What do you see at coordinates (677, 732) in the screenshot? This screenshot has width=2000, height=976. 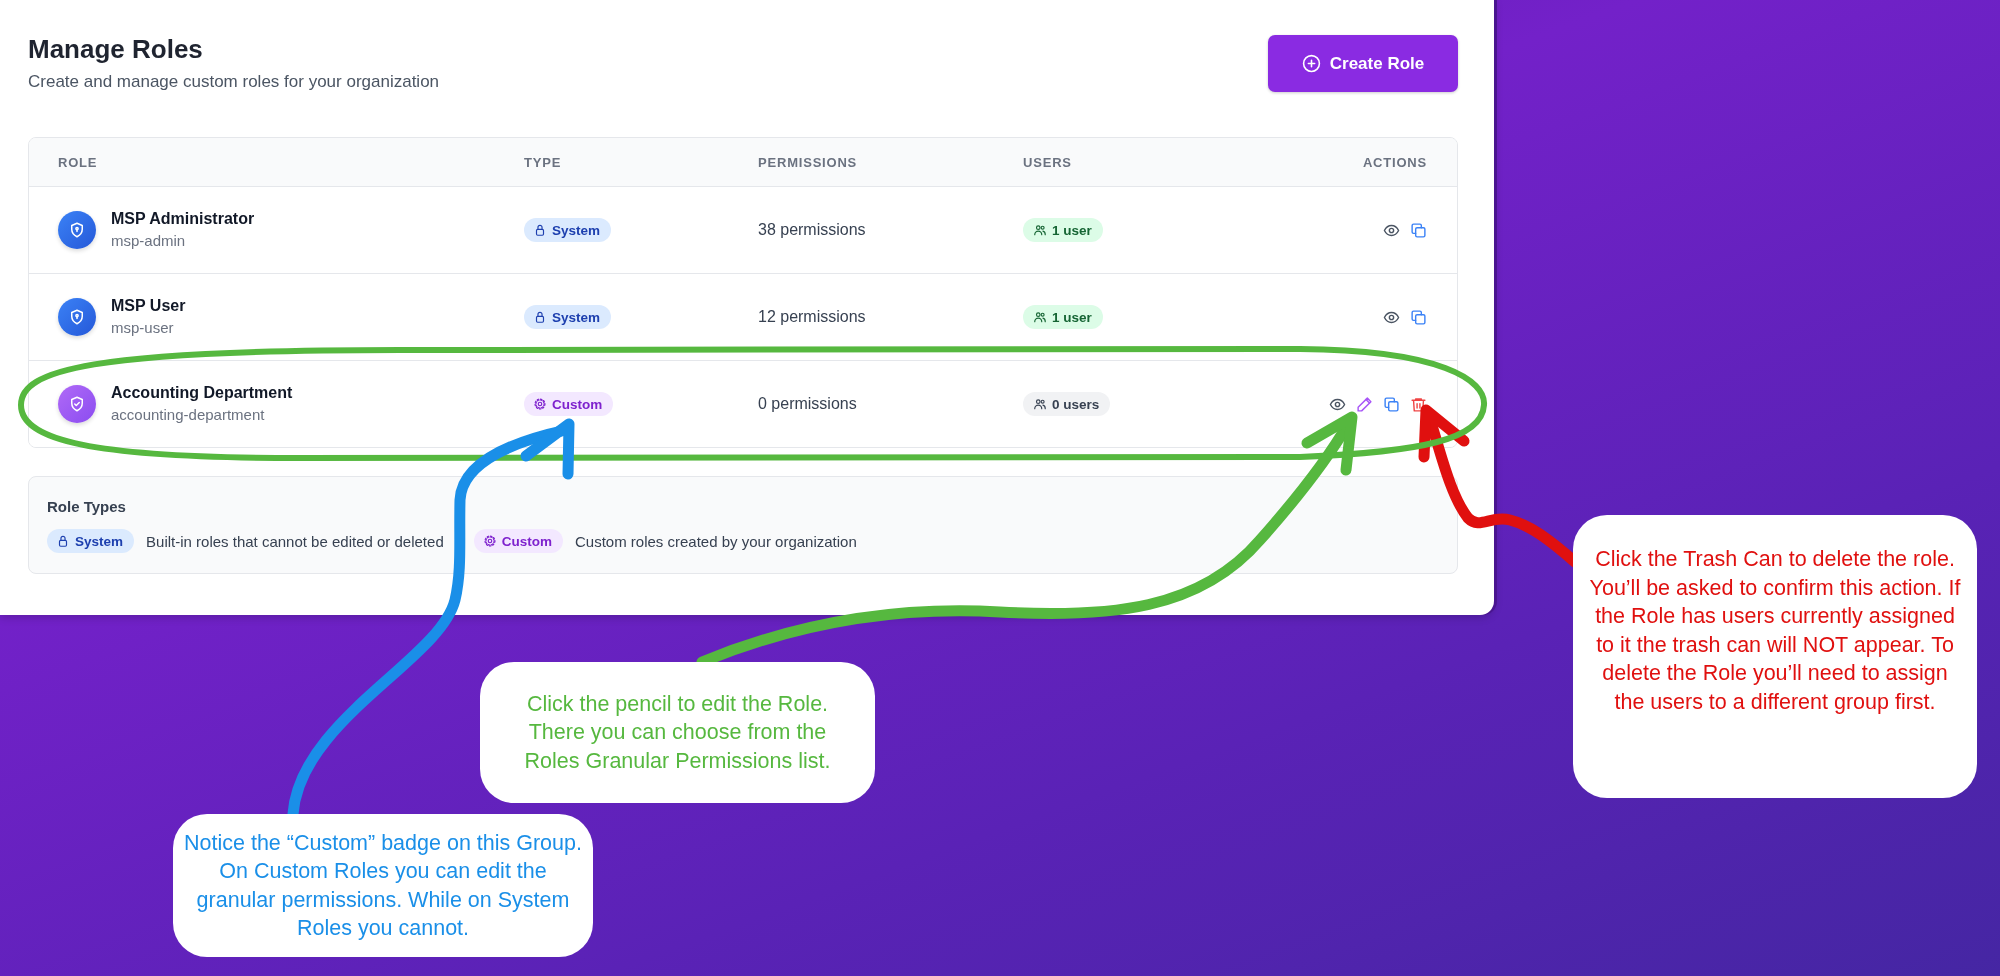 I see `callout-text: Click the pencil to edit the Role. There you can choose from the Roles Granular Permissions list.` at bounding box center [677, 732].